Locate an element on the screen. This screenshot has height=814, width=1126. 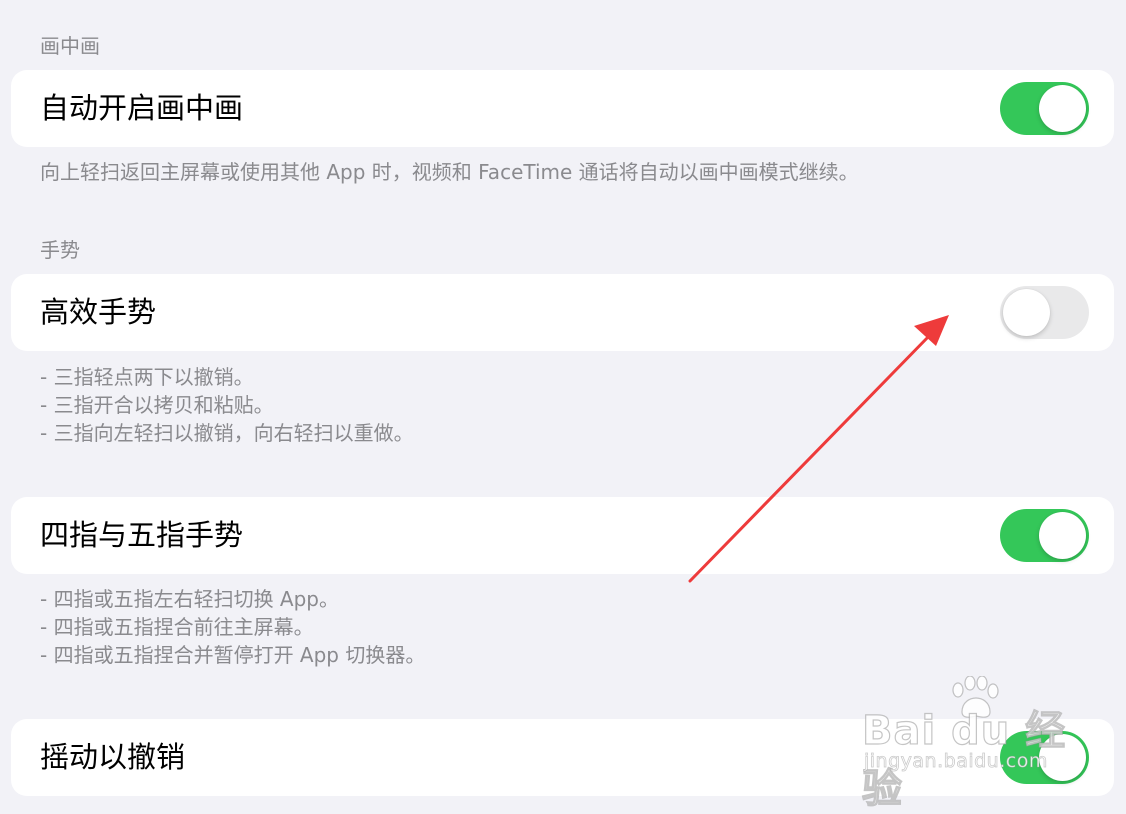
four-five-finger-row: 四指与五指手势 is located at coordinates (562, 535).